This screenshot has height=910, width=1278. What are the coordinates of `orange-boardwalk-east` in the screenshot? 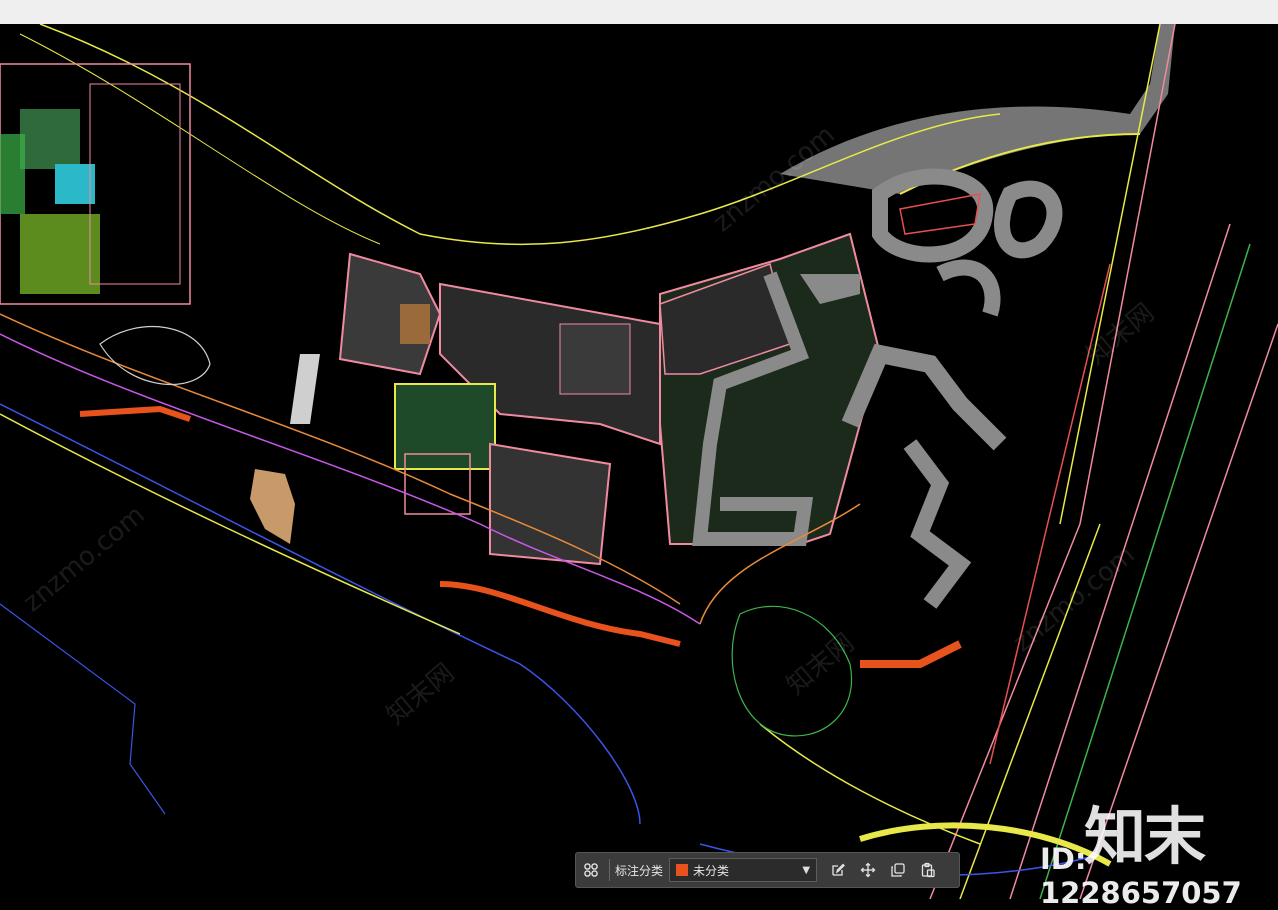 It's located at (911, 654).